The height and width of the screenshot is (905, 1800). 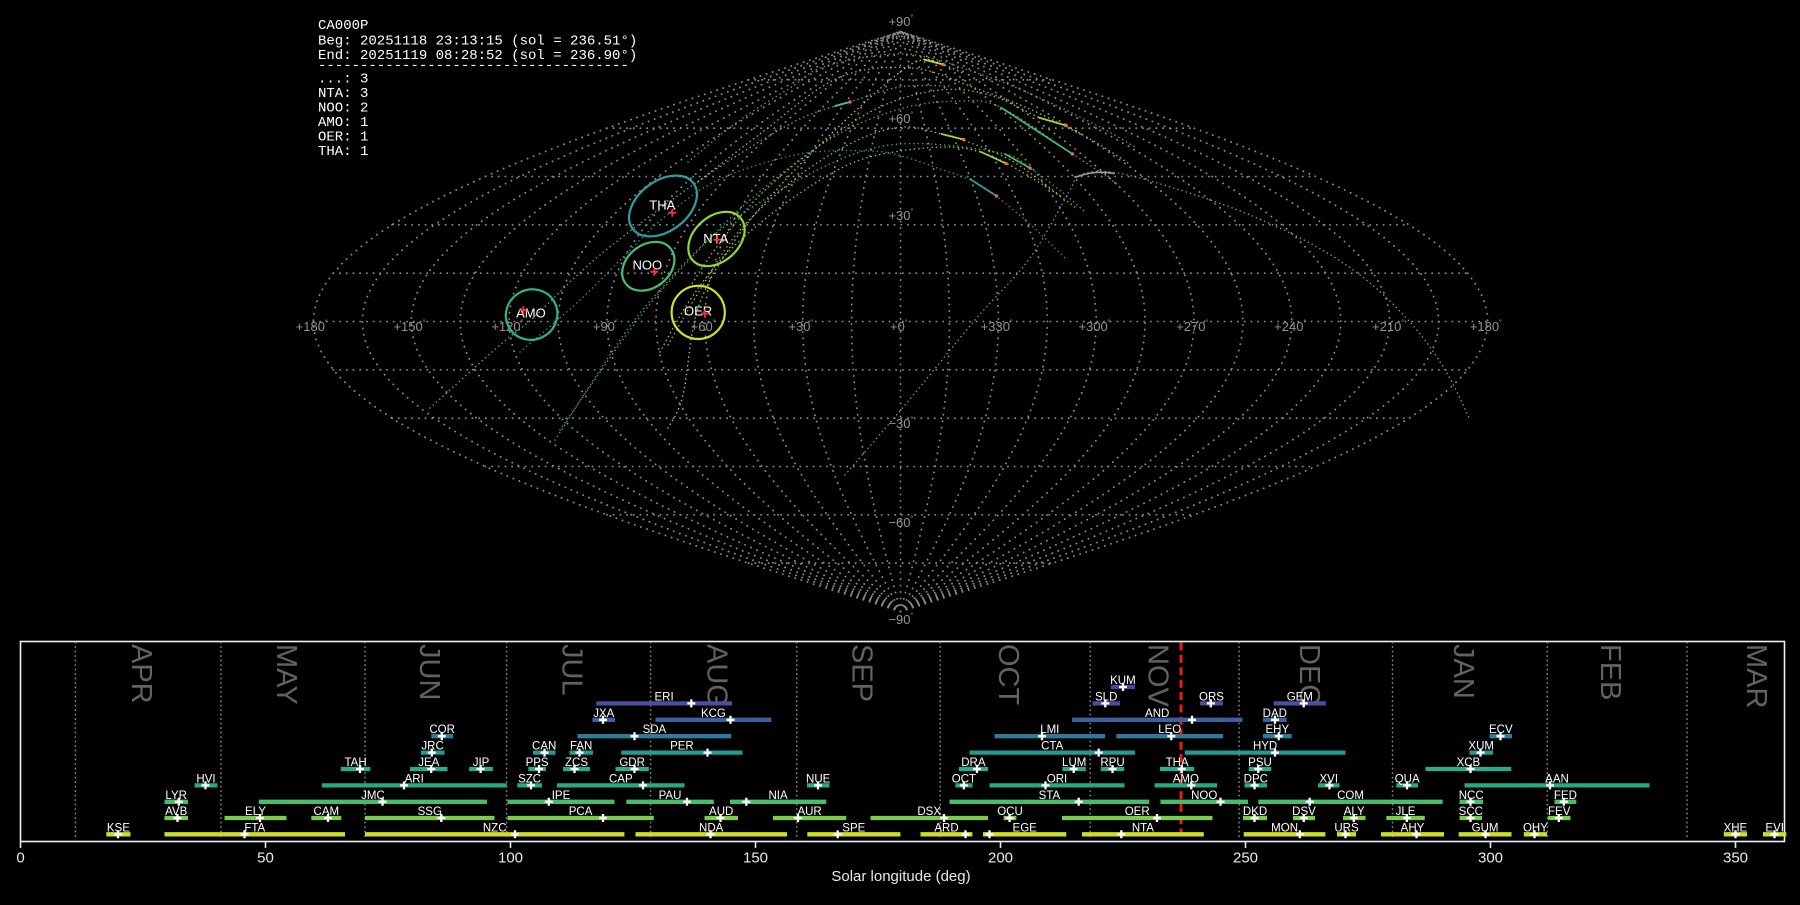 I want to click on svg-text: MON, so click(x=1284, y=828).